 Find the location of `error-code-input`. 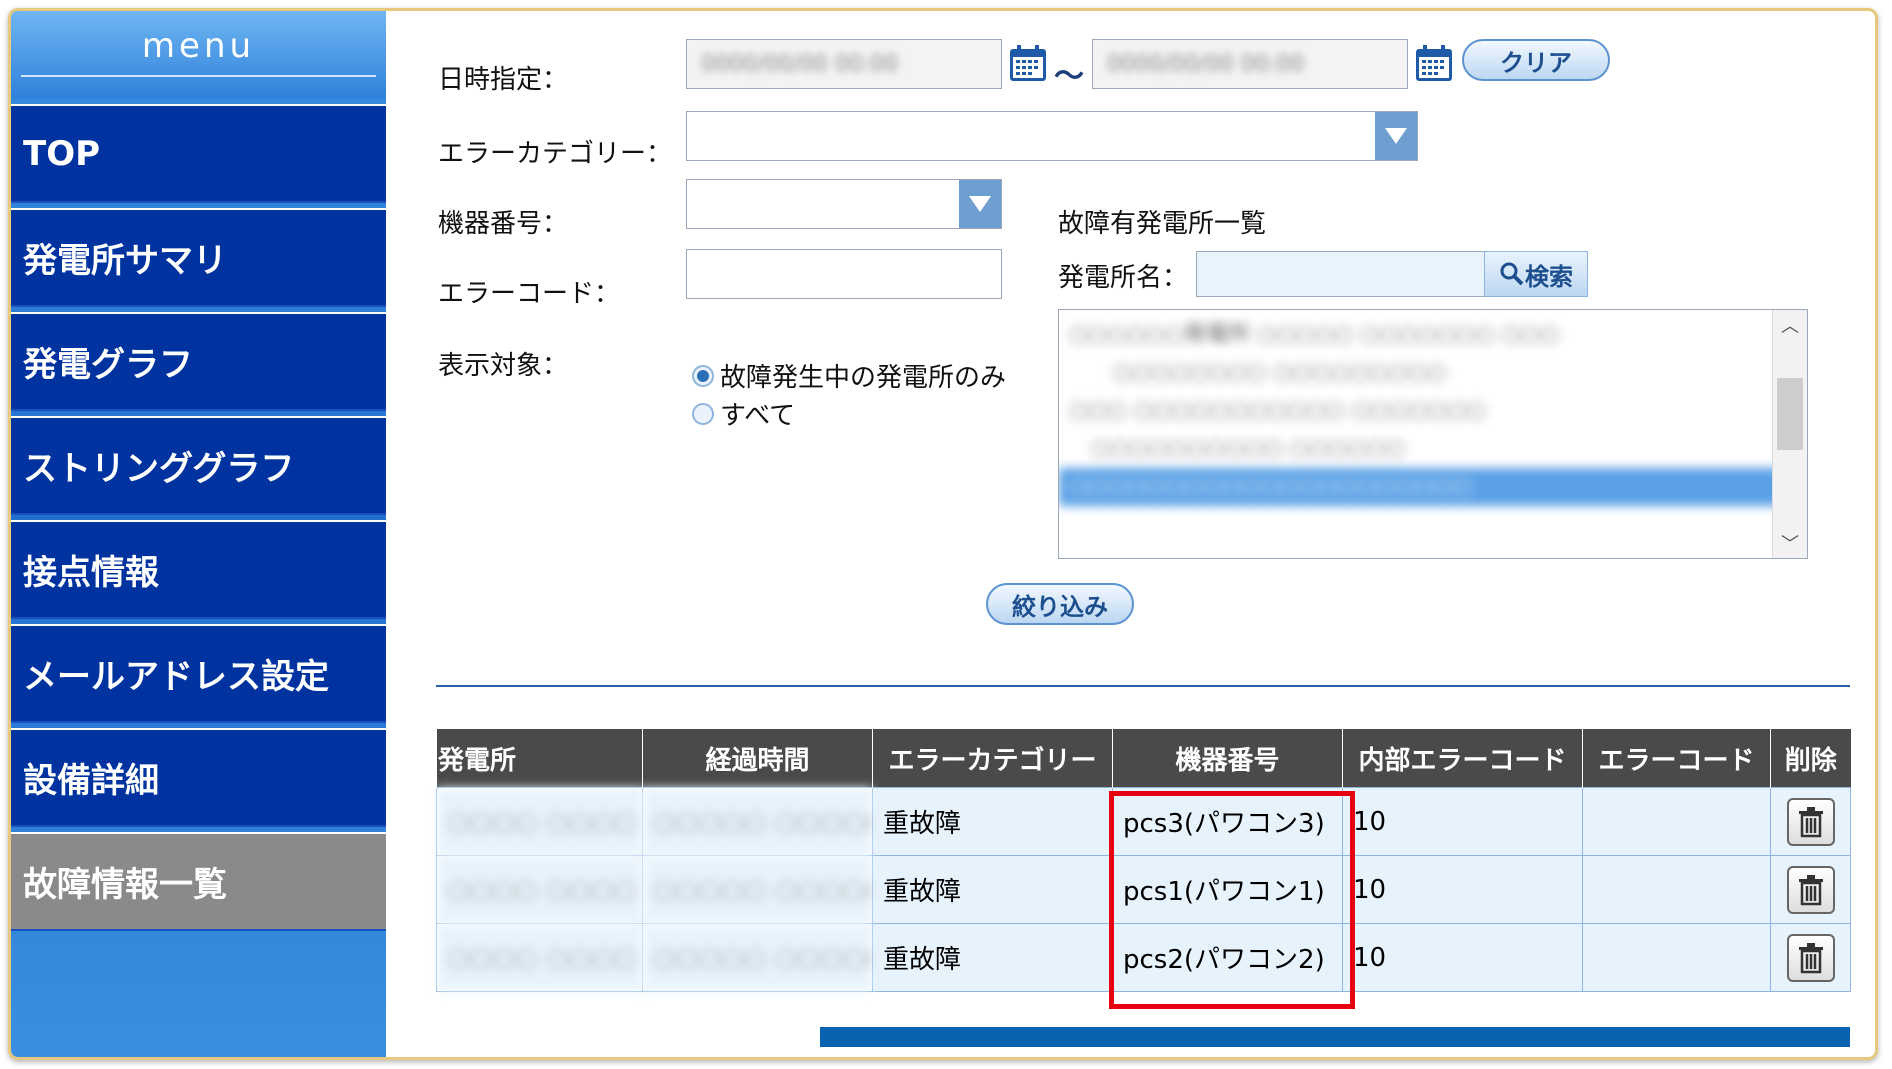

error-code-input is located at coordinates (844, 274).